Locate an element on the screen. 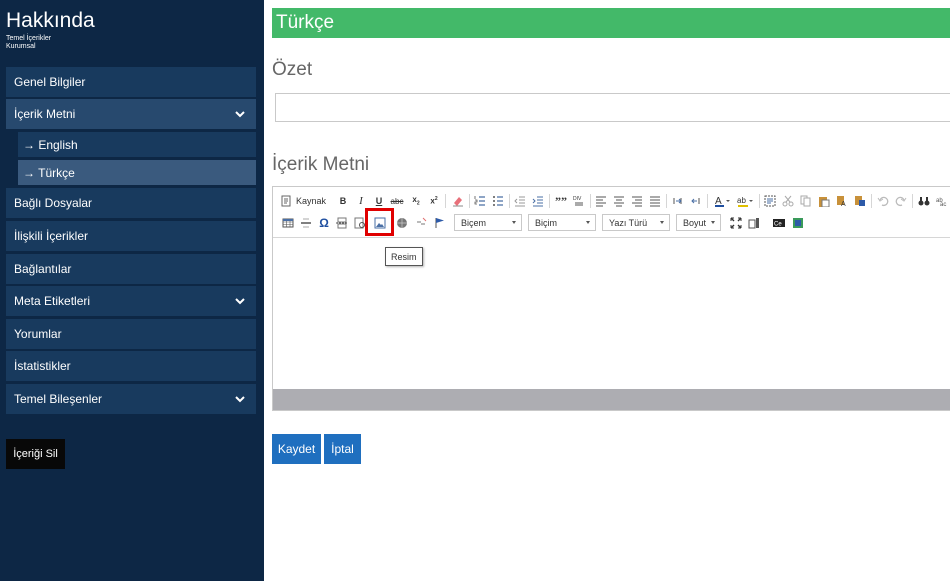 The width and height of the screenshot is (950, 581). subscript-icon: x2 is located at coordinates (416, 201).